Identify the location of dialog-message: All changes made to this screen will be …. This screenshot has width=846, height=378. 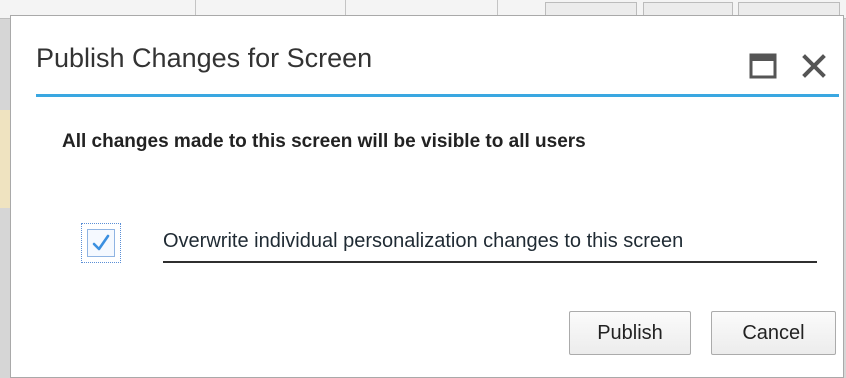
(324, 141).